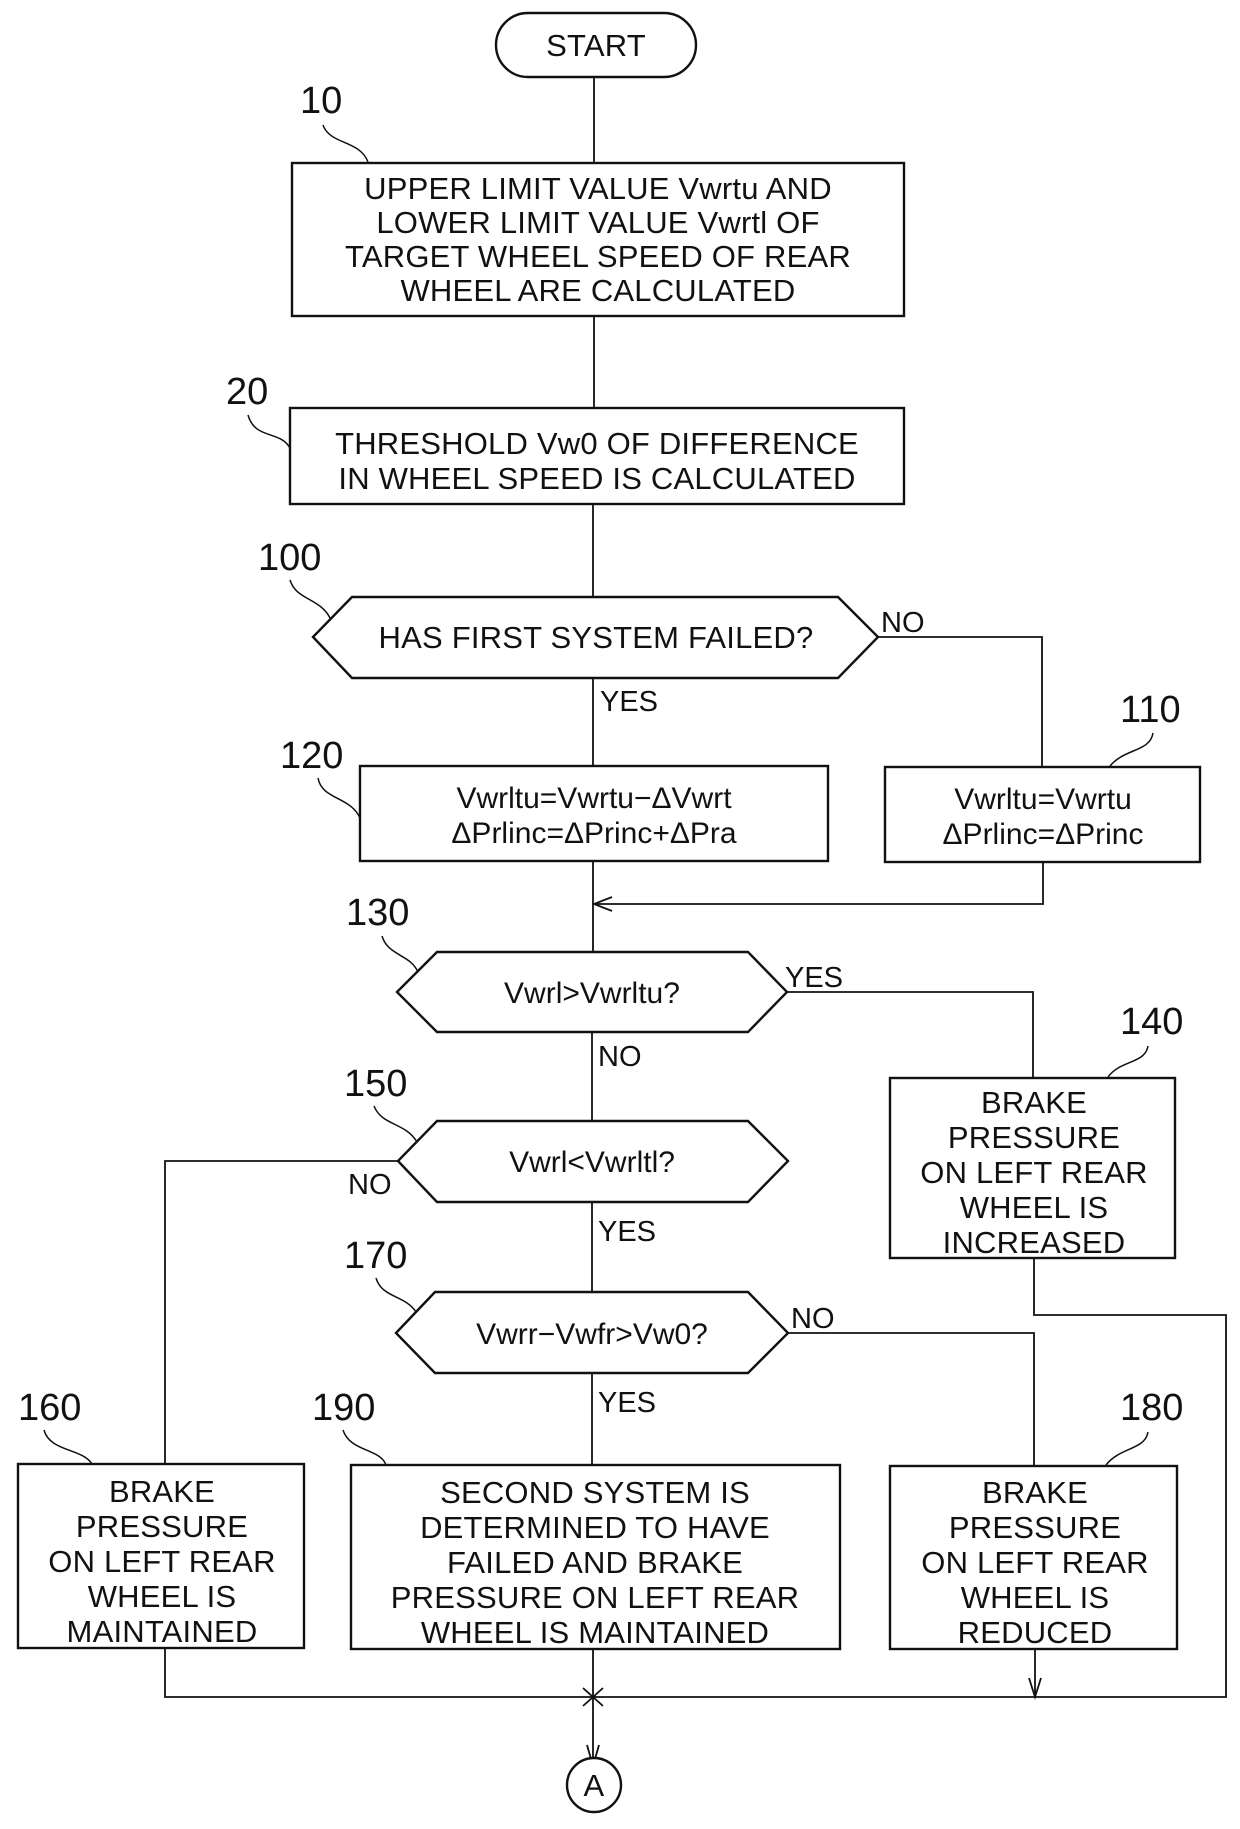 The image size is (1240, 1829). Describe the element at coordinates (1034, 1207) in the screenshot. I see `node-140-line-4: WHEEL IS` at that location.